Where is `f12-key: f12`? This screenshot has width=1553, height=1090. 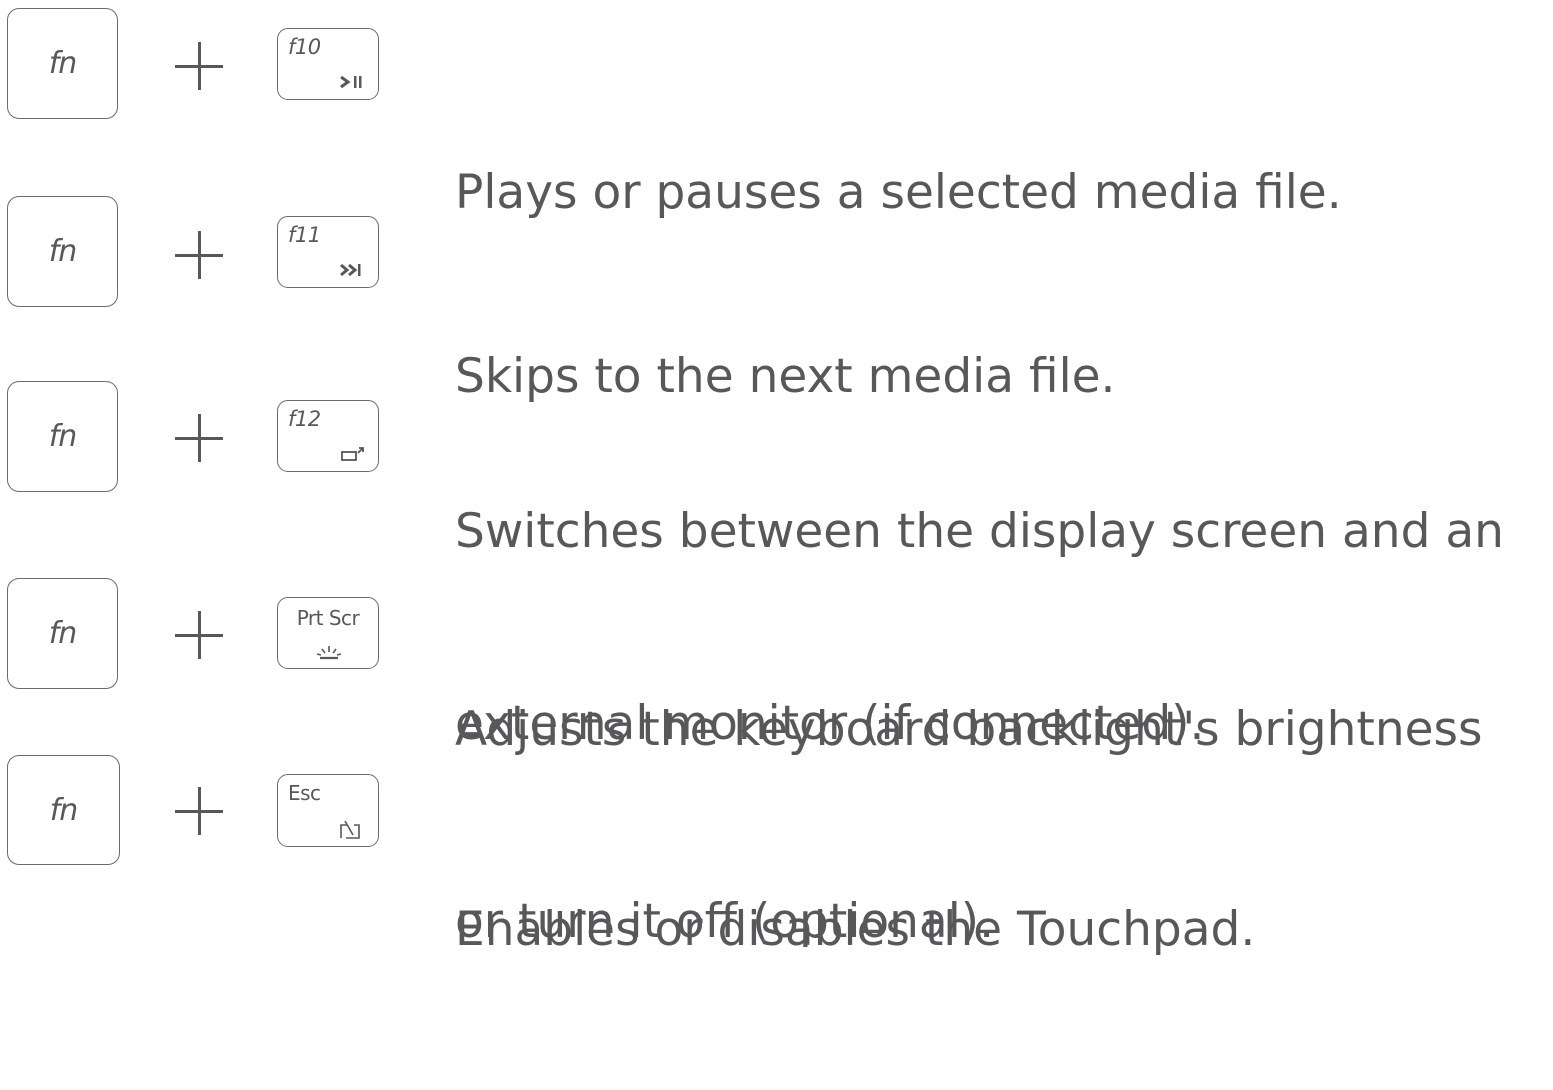
f12-key: f12 is located at coordinates (328, 436).